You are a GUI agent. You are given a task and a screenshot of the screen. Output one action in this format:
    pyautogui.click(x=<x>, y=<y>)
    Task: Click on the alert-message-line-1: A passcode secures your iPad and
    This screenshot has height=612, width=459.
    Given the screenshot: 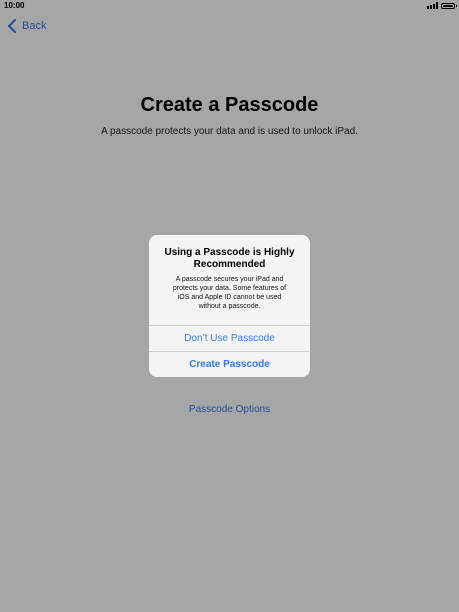 What is the action you would take?
    pyautogui.click(x=229, y=279)
    